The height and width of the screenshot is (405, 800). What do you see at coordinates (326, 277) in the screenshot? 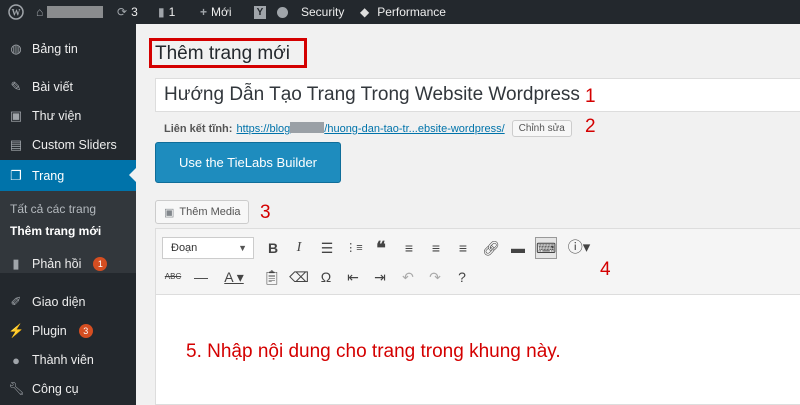
I see `special-character-icon: Ω` at bounding box center [326, 277].